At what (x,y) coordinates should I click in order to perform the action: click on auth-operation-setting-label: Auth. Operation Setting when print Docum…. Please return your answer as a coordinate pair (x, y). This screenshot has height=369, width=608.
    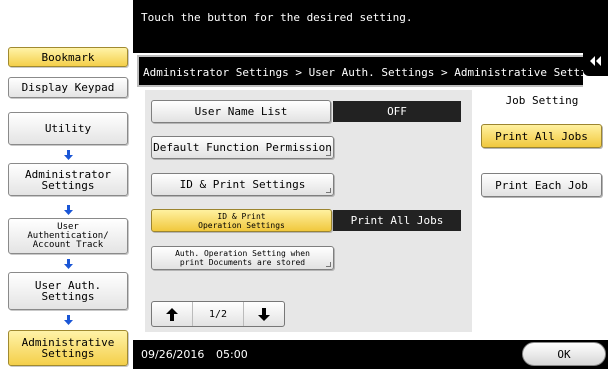
    Looking at the image, I should click on (242, 258).